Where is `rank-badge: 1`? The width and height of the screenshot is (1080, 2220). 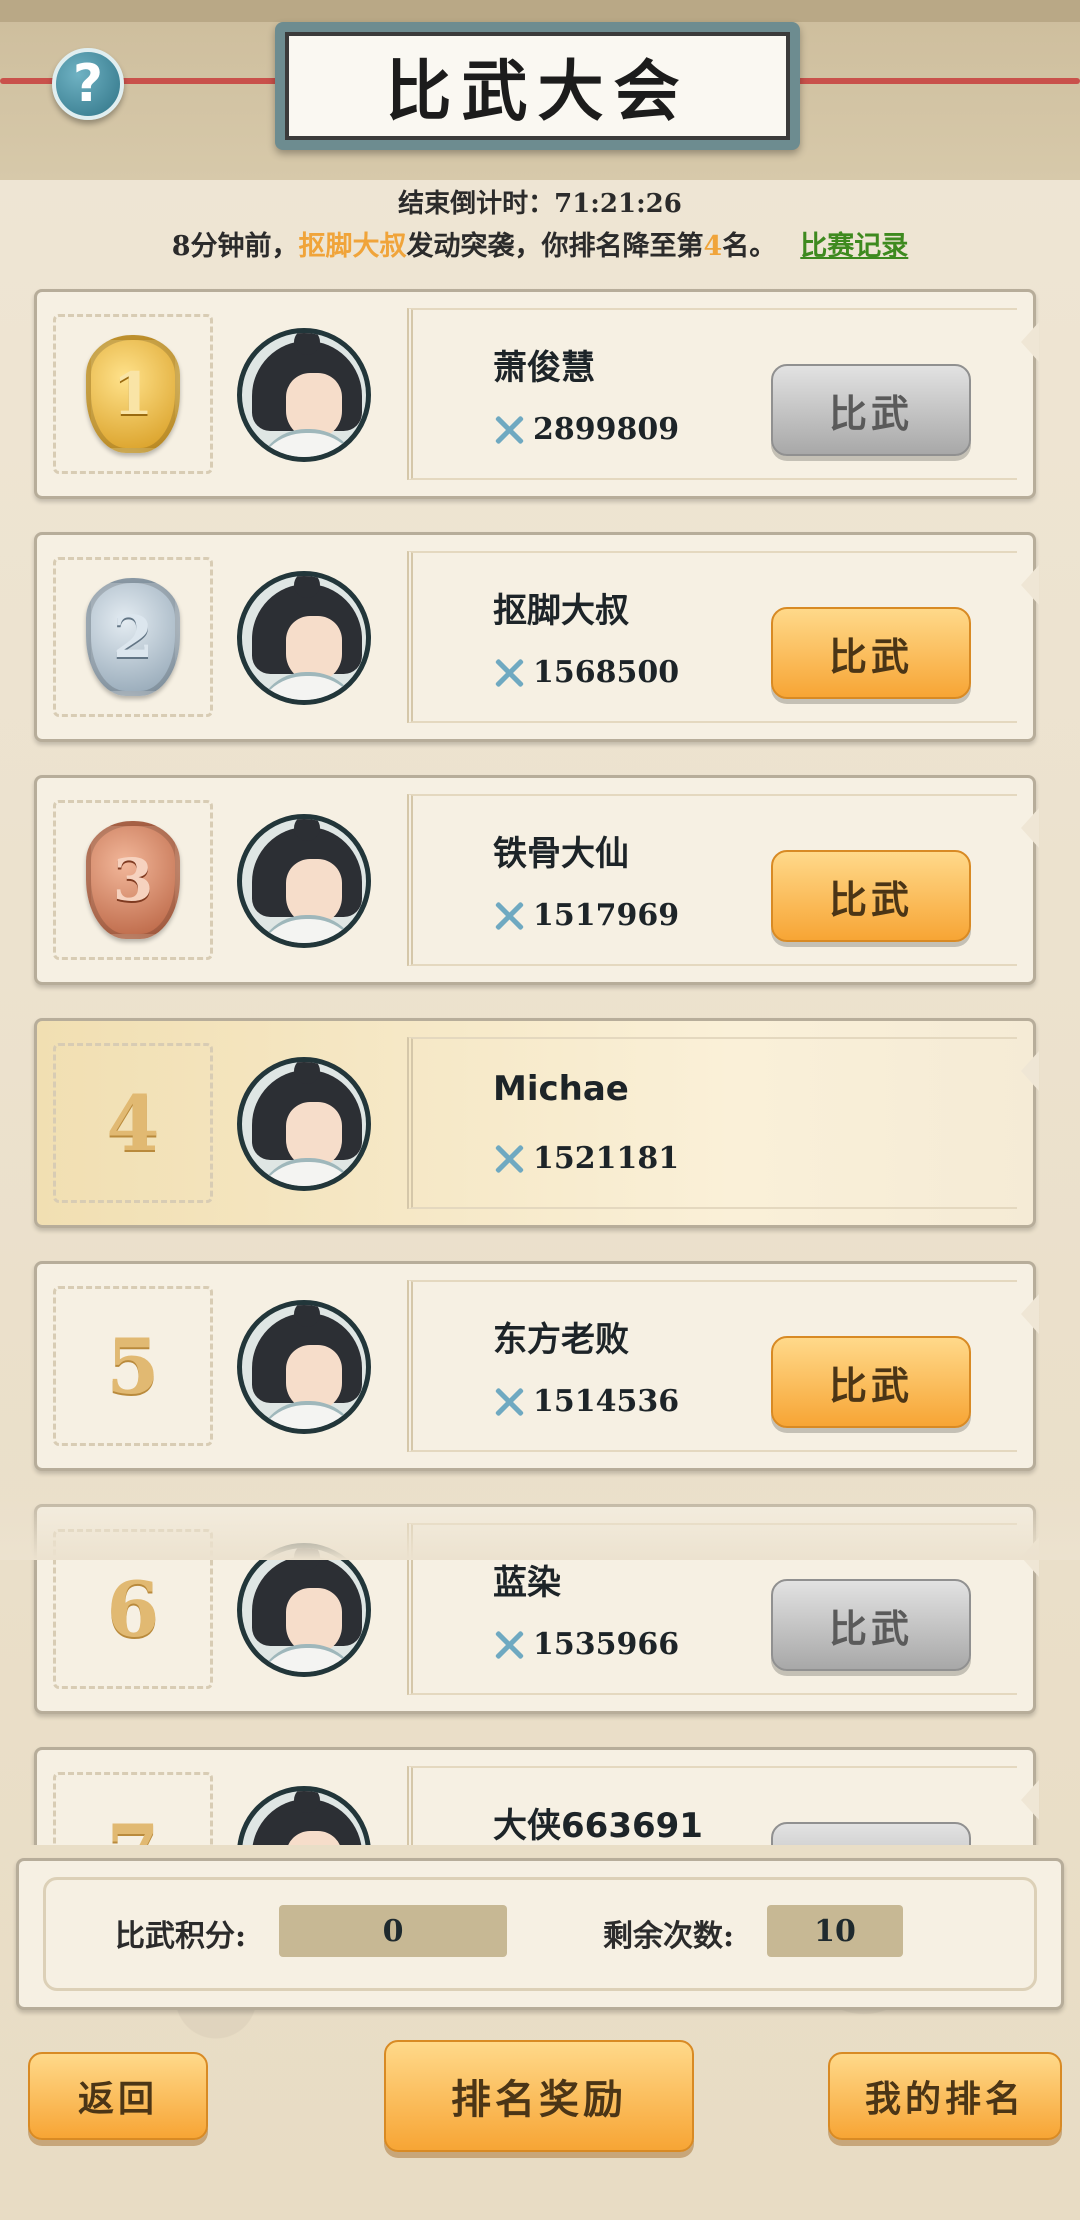
rank-badge: 1 is located at coordinates (133, 394).